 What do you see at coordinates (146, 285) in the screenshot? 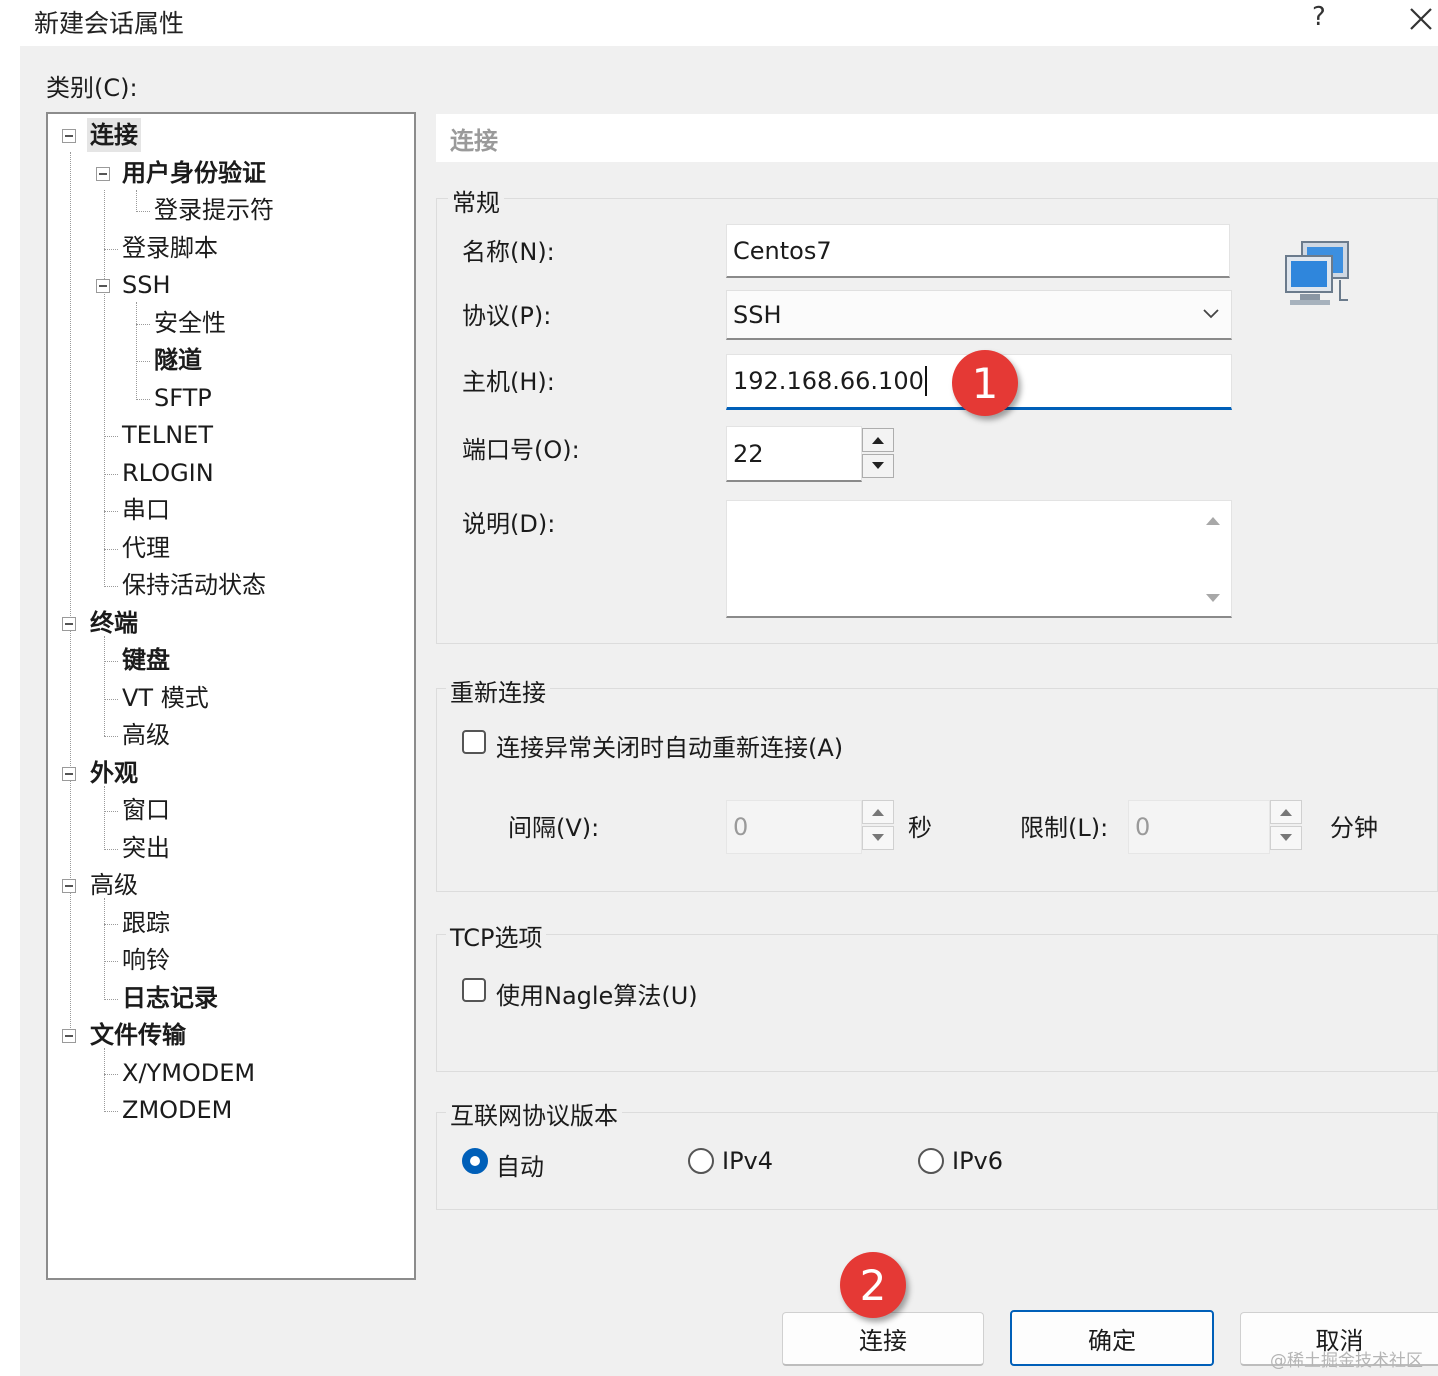
I see `tree-item: SSH` at bounding box center [146, 285].